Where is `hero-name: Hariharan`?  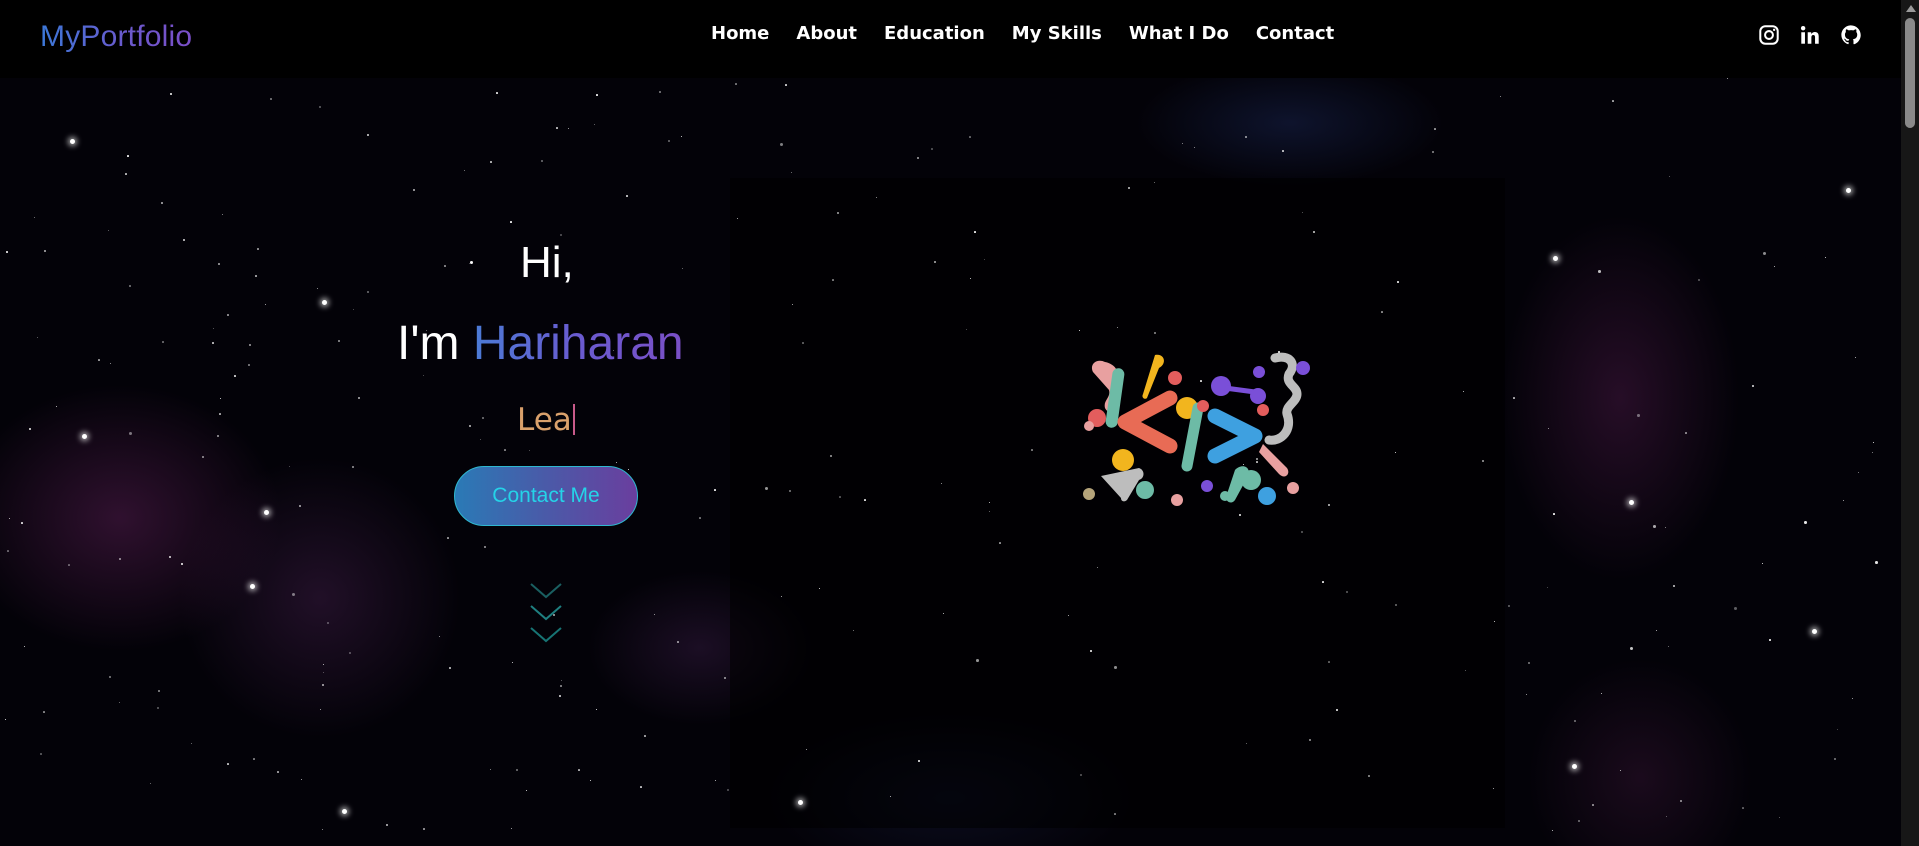 hero-name: Hariharan is located at coordinates (578, 343).